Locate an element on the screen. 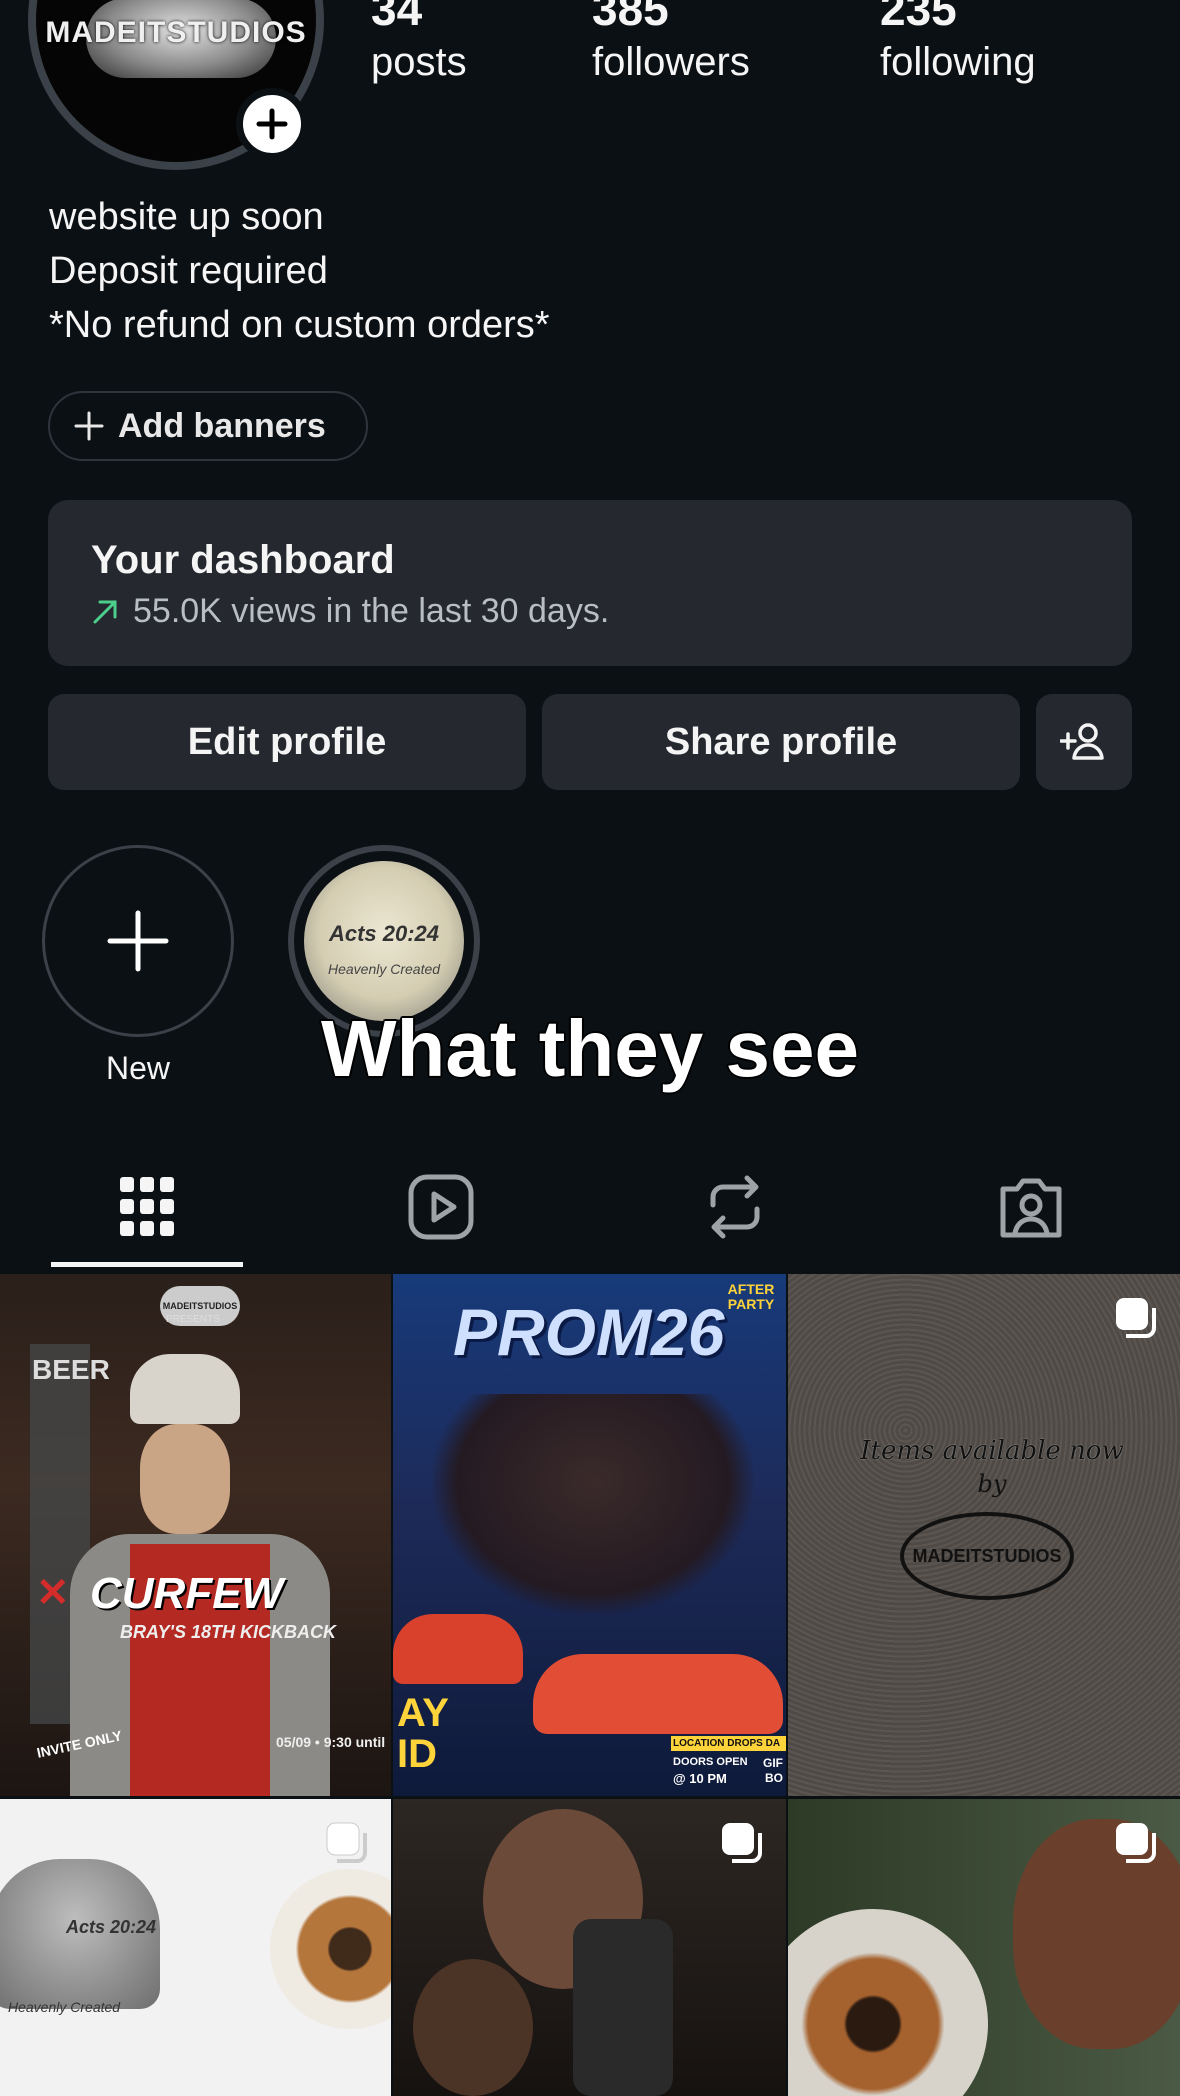 The height and width of the screenshot is (2096, 1180). posts-count: 34 is located at coordinates (396, 16).